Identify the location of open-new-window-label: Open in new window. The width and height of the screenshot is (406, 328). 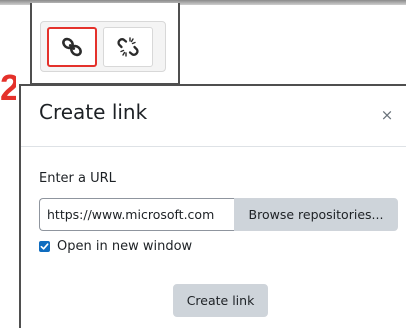
(125, 246).